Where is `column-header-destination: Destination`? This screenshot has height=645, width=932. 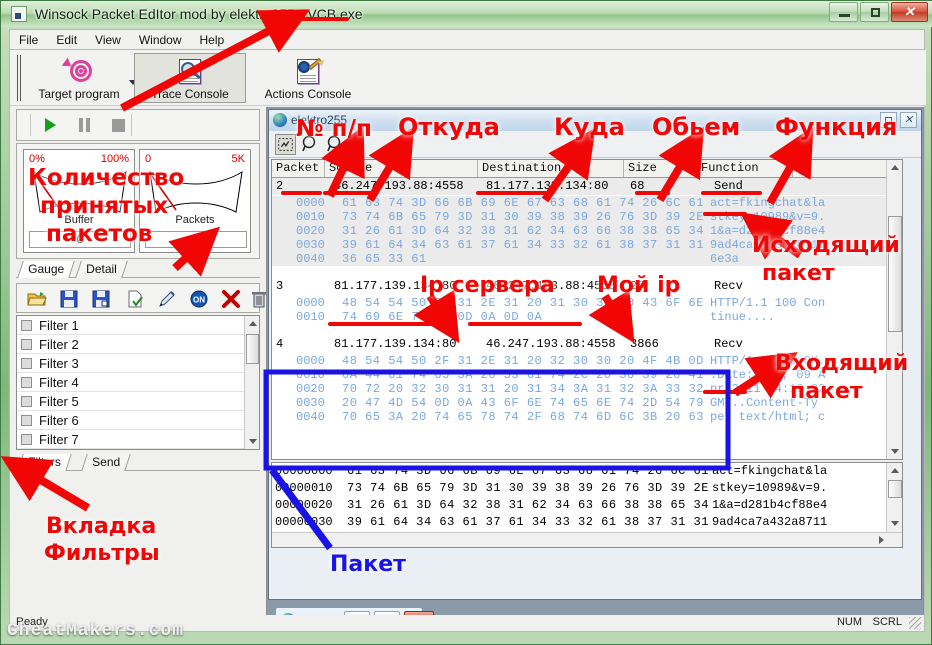
column-header-destination: Destination is located at coordinates (551, 168).